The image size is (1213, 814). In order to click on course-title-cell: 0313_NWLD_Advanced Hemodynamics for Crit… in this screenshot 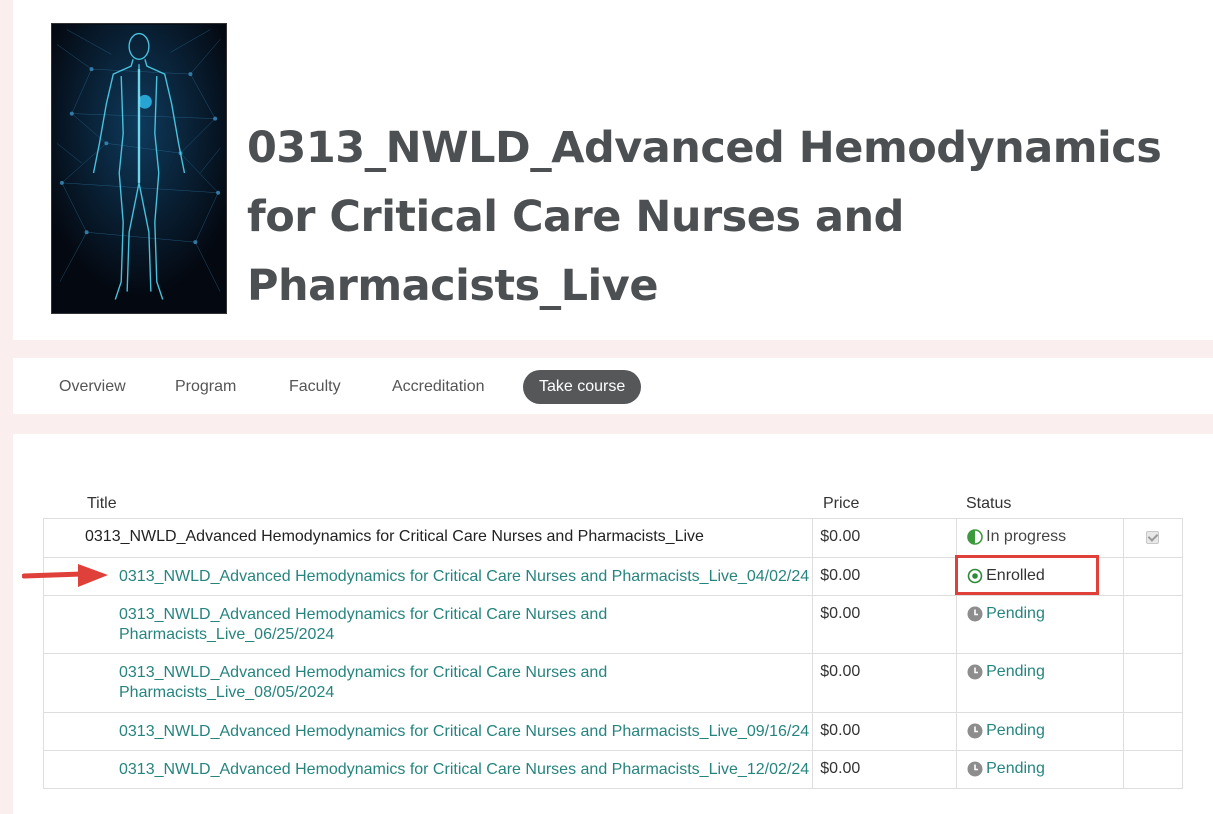, I will do `click(394, 536)`.